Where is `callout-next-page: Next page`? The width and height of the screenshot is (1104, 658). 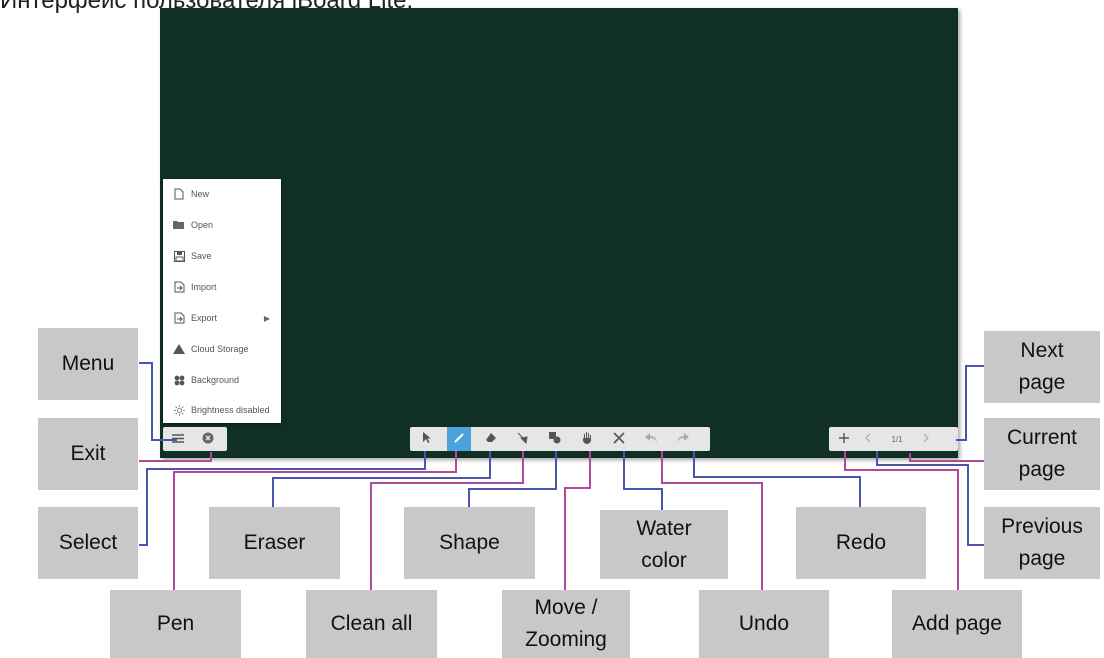
callout-next-page: Next page is located at coordinates (1042, 367).